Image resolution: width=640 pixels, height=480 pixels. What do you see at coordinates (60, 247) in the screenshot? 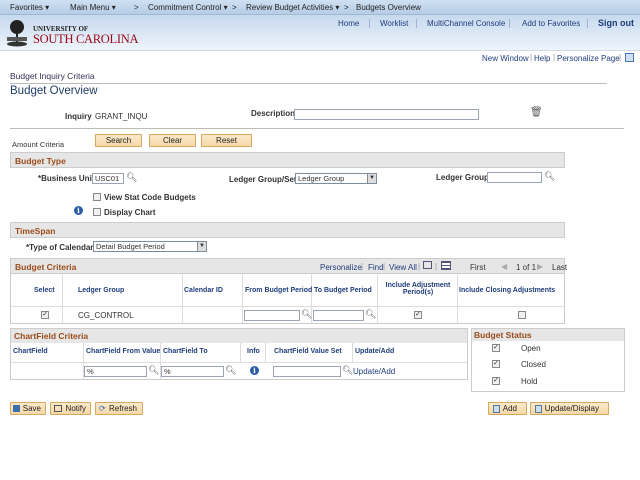
I see `type-of-calendar-label: *Type of Calendar` at bounding box center [60, 247].